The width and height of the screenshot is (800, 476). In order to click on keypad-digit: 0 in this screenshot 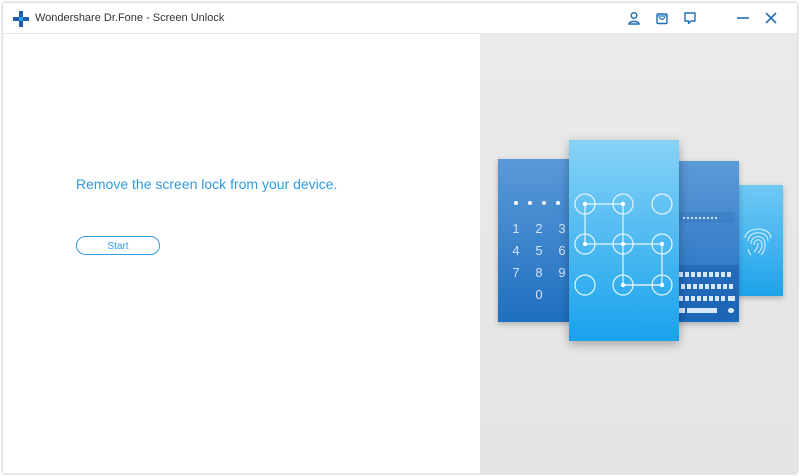, I will do `click(538, 294)`.